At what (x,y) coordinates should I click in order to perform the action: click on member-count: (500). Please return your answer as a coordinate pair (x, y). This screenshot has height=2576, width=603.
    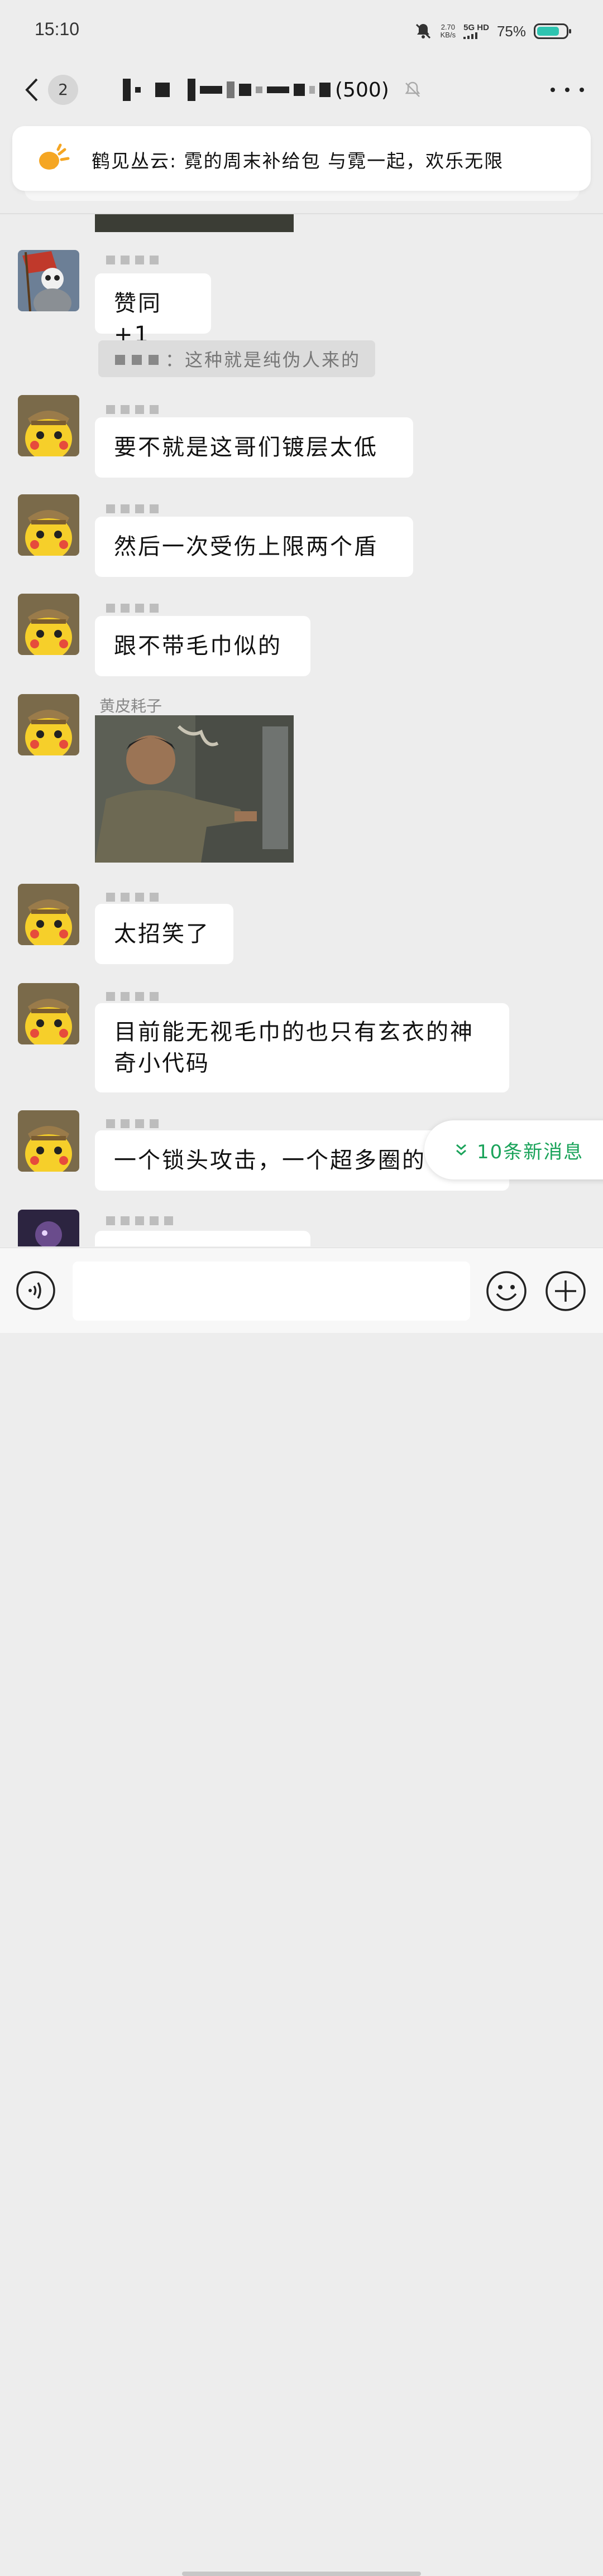
    Looking at the image, I should click on (362, 90).